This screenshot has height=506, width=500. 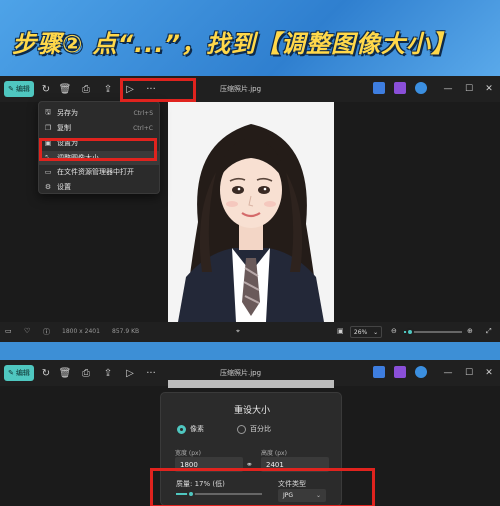 I want to click on filetype-label: 文件类型, so click(x=292, y=484).